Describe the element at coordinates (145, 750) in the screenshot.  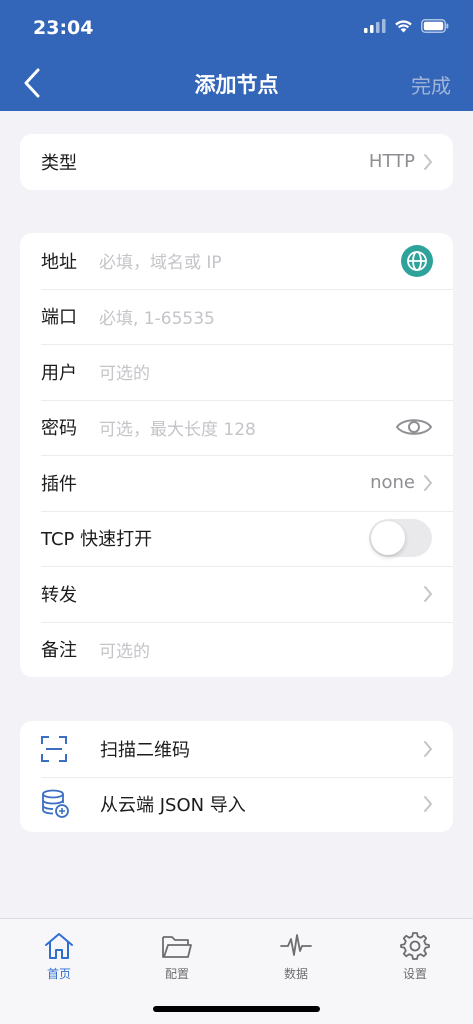
I see `scan-qr-label: 扫描二维码` at that location.